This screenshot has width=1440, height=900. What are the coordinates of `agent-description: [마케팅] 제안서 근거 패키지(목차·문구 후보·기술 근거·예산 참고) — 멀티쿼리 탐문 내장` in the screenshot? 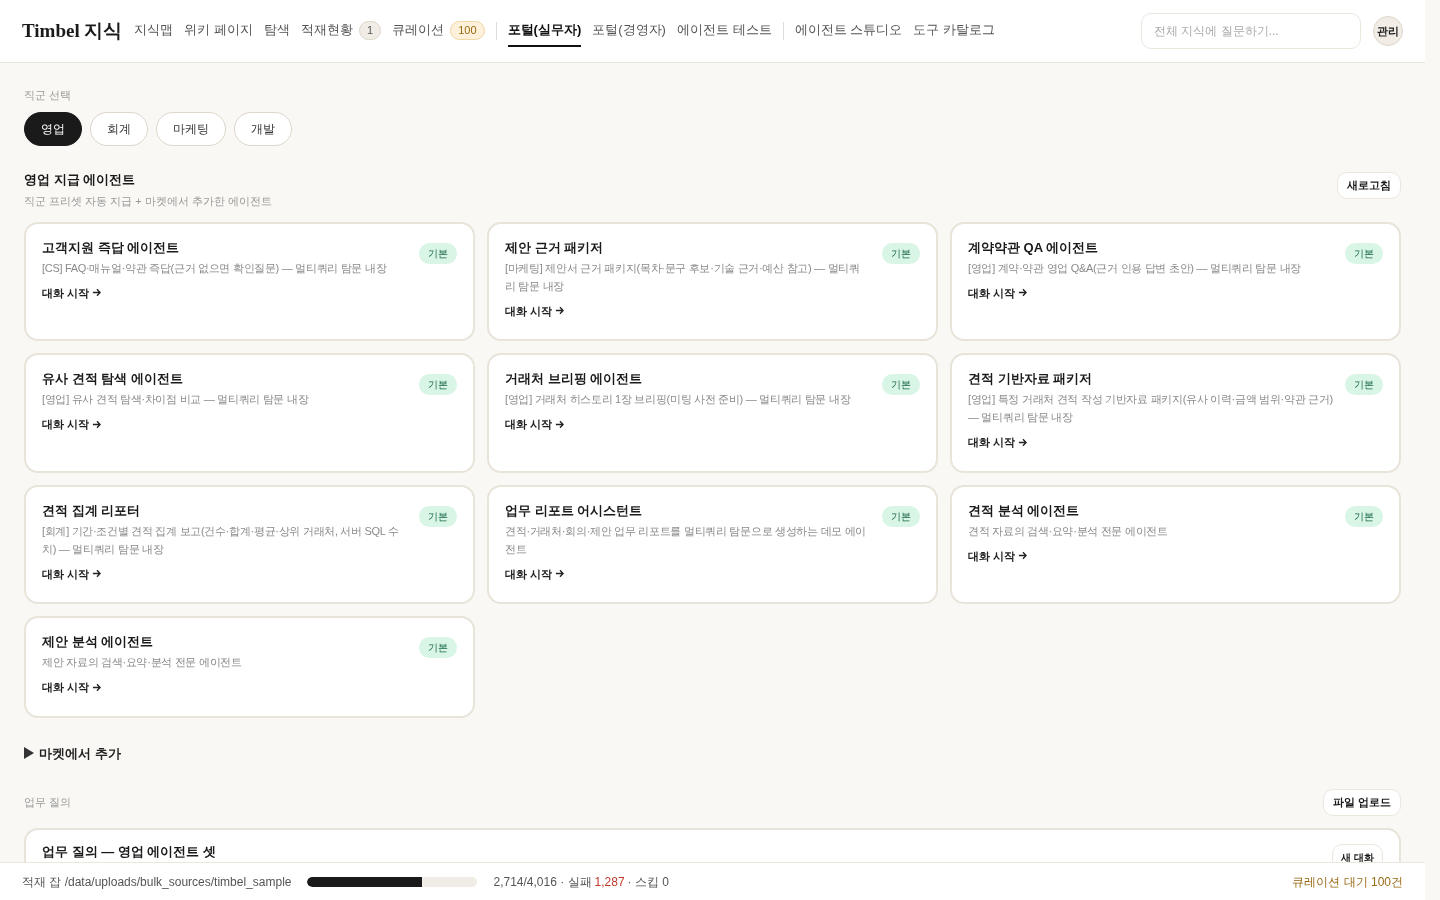 It's located at (683, 277).